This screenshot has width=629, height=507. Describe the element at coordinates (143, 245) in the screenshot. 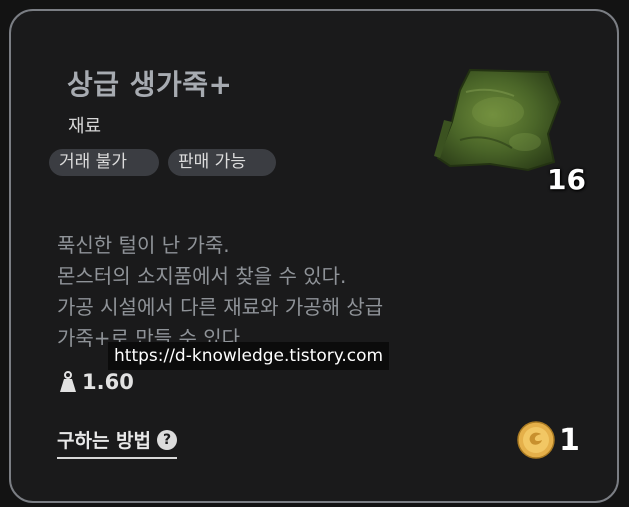

I see `description-line: 푹신한 털이 난 가죽.` at that location.